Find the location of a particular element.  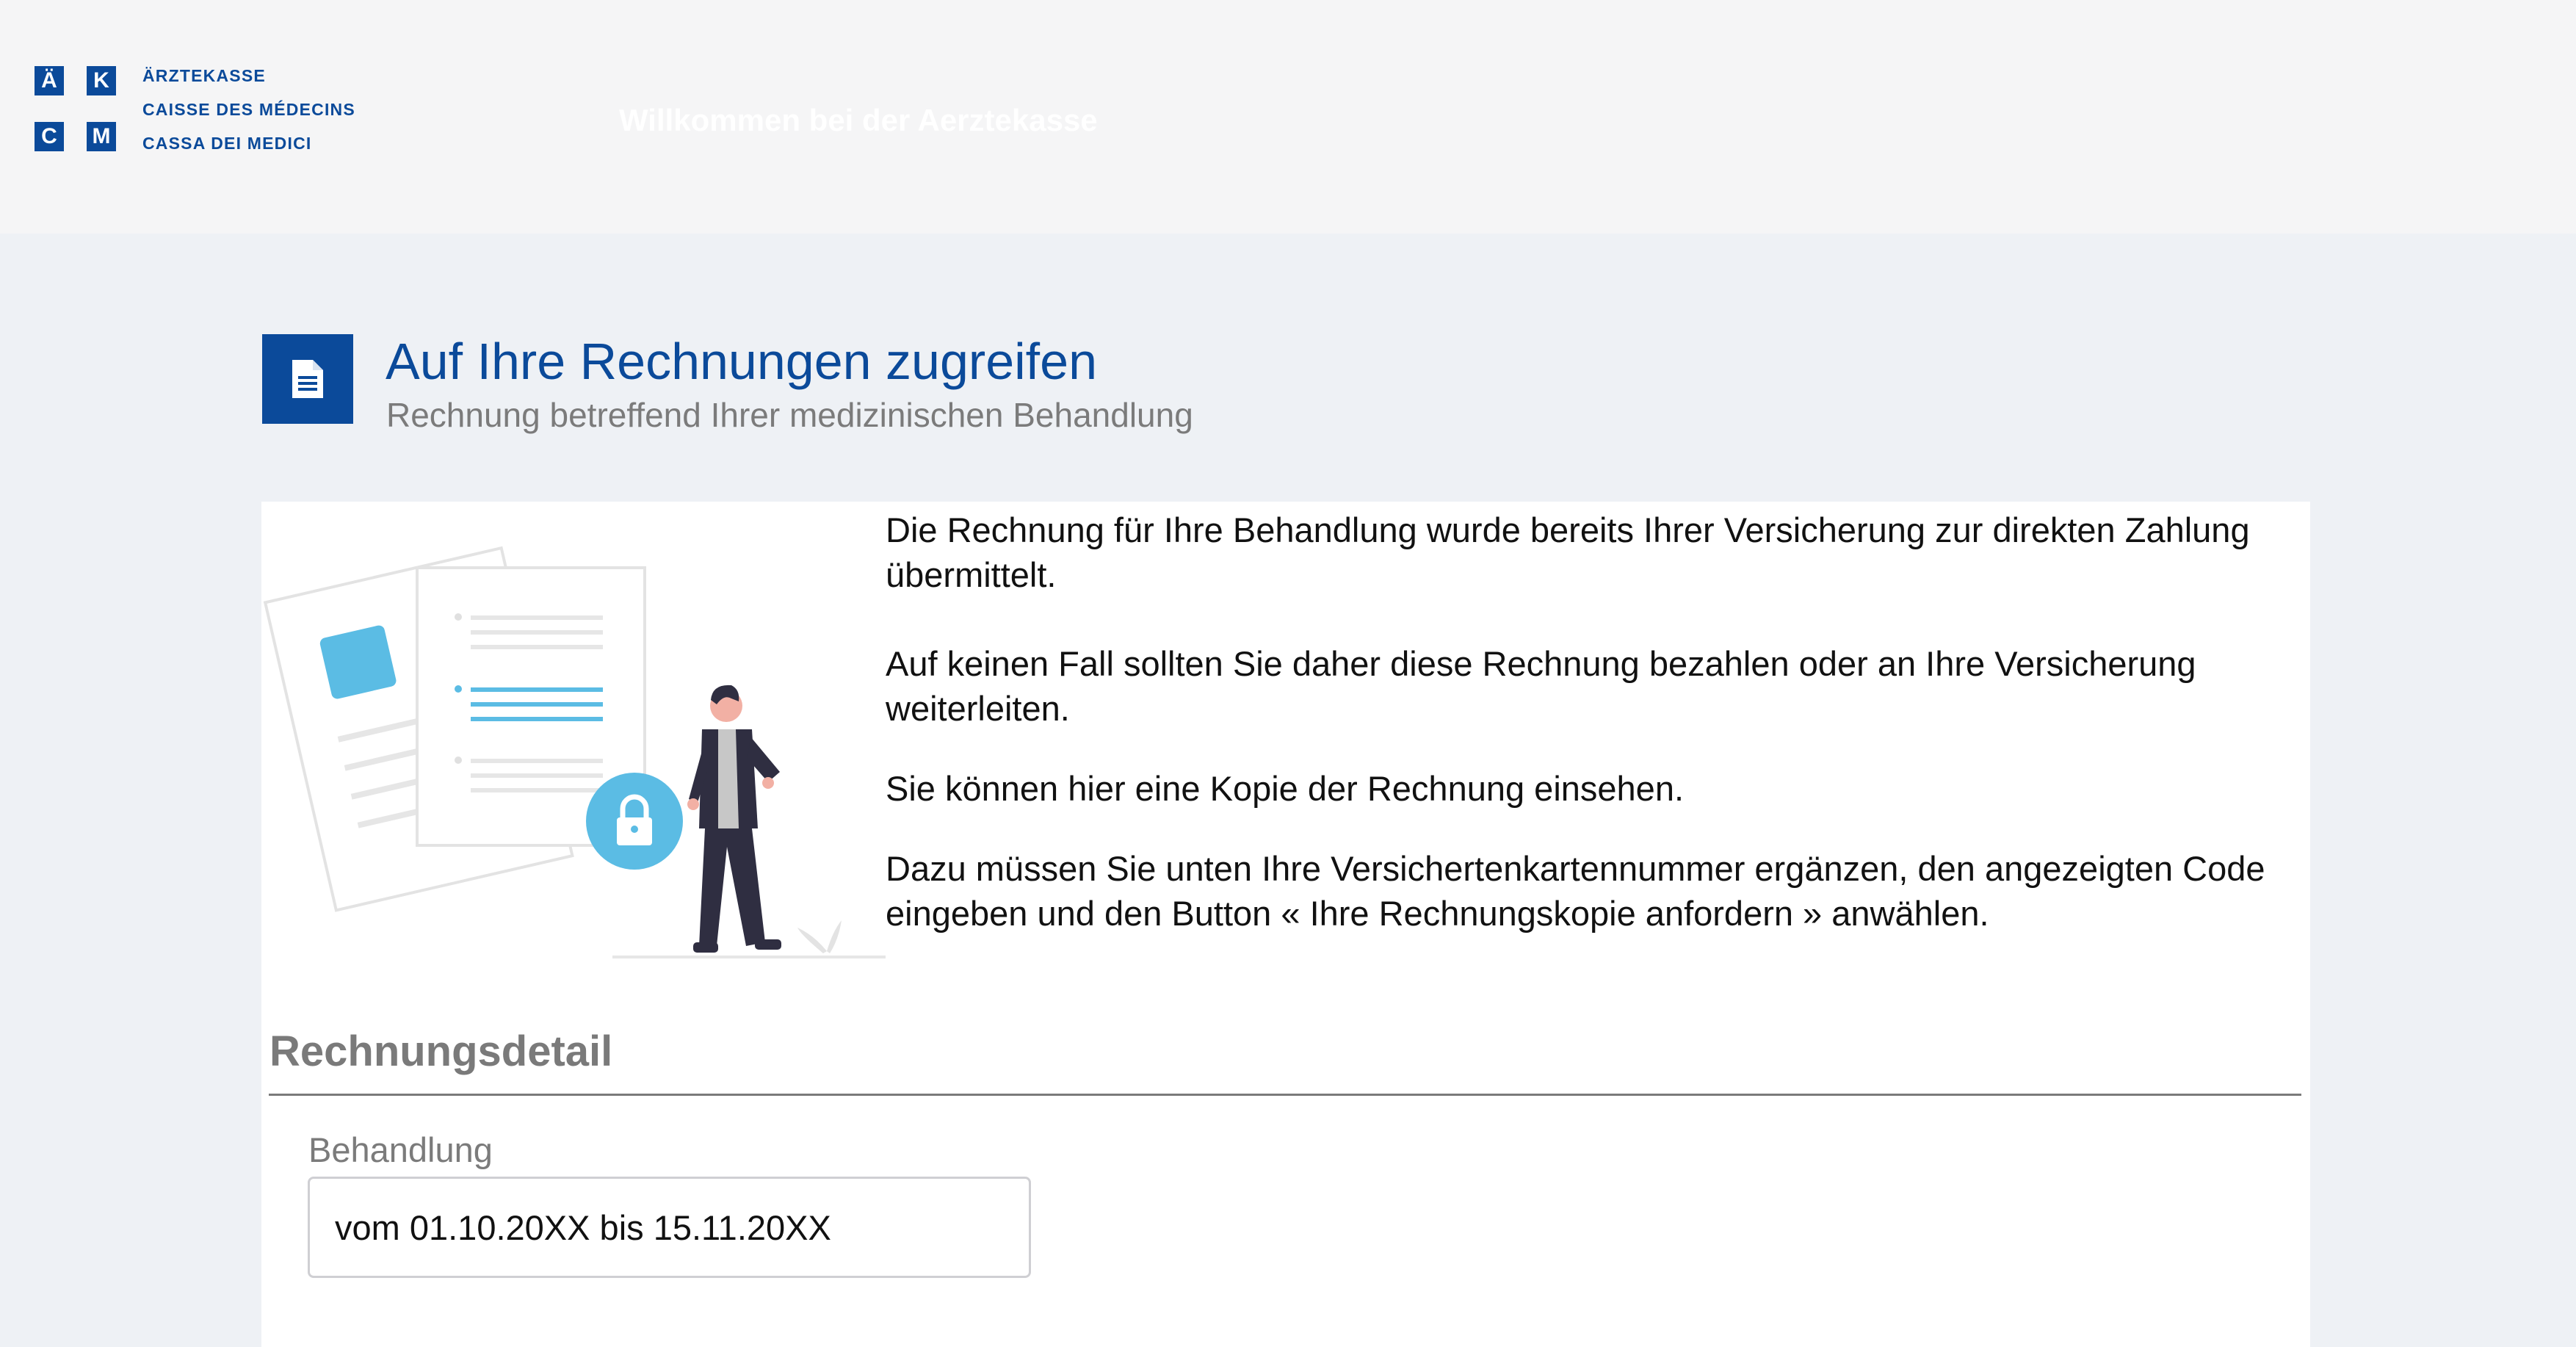

invoice-illustration is located at coordinates (573, 737).